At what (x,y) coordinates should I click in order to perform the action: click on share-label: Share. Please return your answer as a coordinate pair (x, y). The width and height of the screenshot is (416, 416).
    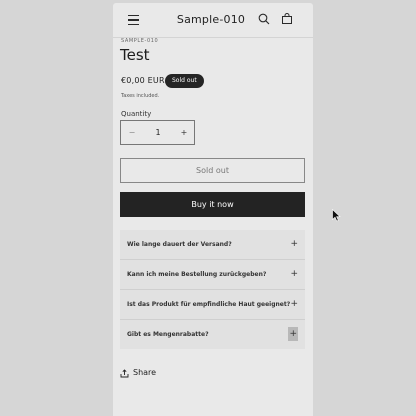
    Looking at the image, I should click on (145, 372).